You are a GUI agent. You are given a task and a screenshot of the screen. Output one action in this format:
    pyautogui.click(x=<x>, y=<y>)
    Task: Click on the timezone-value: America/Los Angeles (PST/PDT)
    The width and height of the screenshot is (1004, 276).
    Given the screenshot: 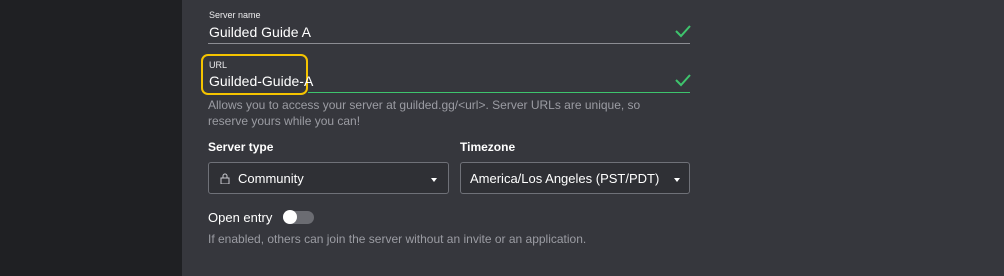 What is the action you would take?
    pyautogui.click(x=565, y=178)
    